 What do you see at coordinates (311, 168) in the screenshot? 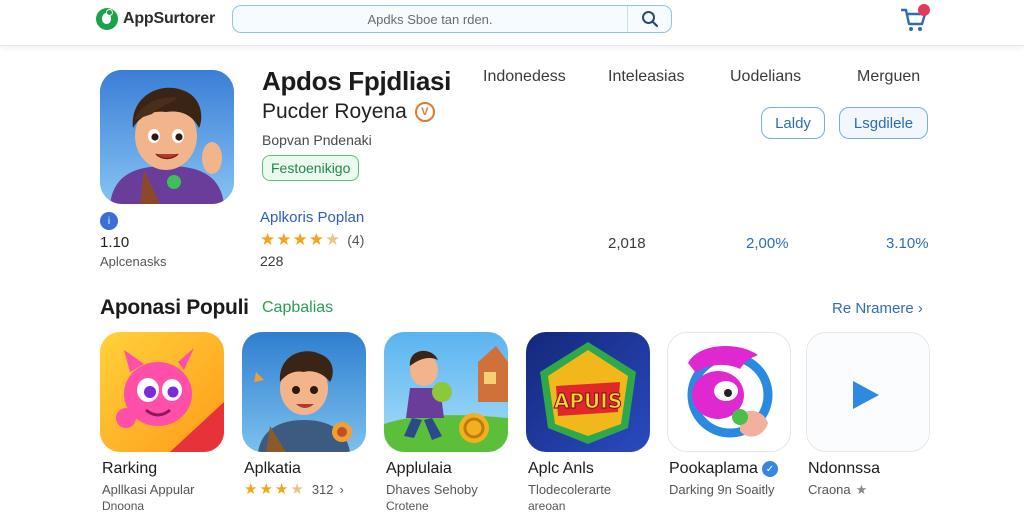
I see `category-tag: Festoenikigo` at bounding box center [311, 168].